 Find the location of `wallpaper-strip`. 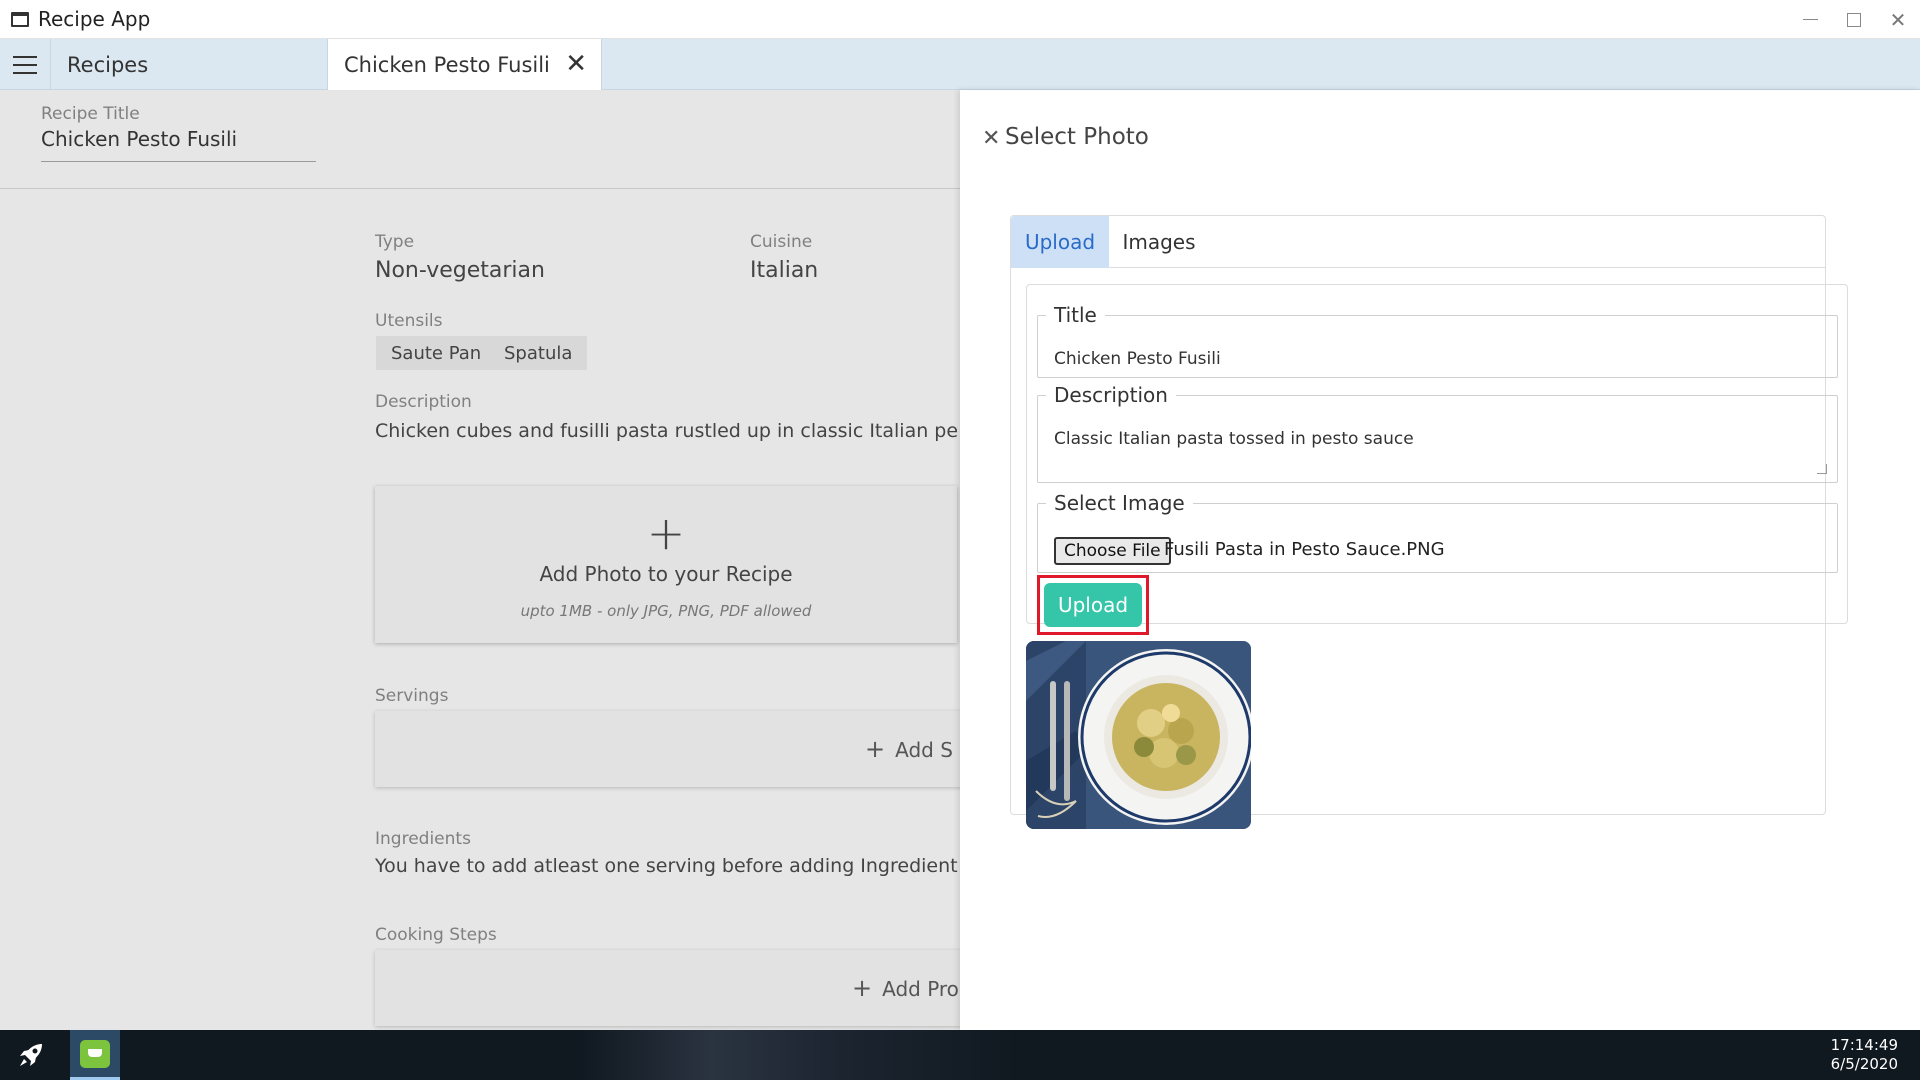

wallpaper-strip is located at coordinates (800, 1055).